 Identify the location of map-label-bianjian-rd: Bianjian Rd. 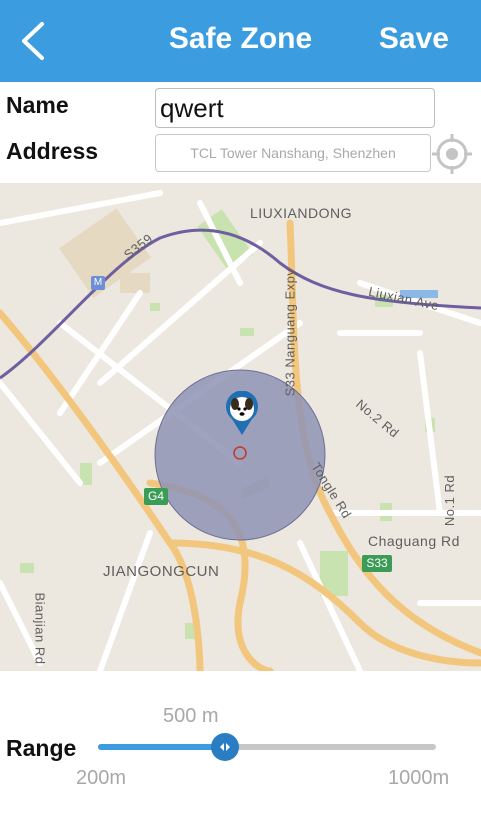
(40, 628).